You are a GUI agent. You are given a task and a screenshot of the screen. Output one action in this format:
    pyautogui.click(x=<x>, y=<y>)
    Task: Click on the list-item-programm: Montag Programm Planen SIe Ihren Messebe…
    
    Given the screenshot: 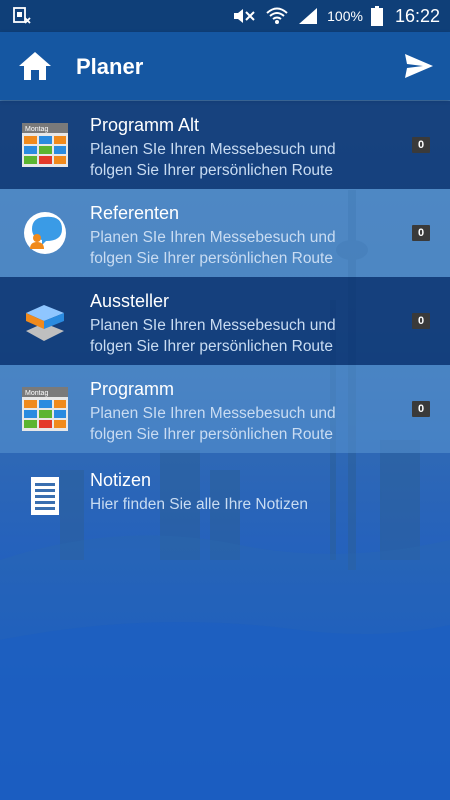 What is the action you would take?
    pyautogui.click(x=225, y=409)
    